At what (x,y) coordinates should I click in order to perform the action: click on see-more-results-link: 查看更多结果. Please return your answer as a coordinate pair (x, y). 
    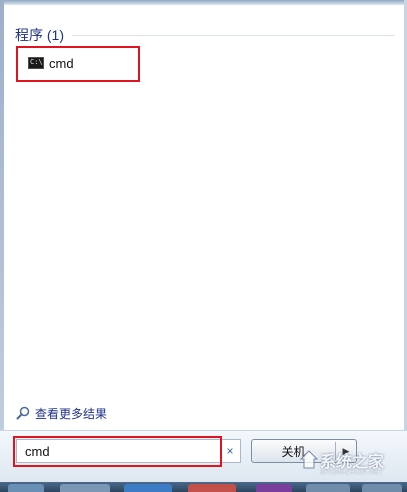
    Looking at the image, I should click on (61, 413).